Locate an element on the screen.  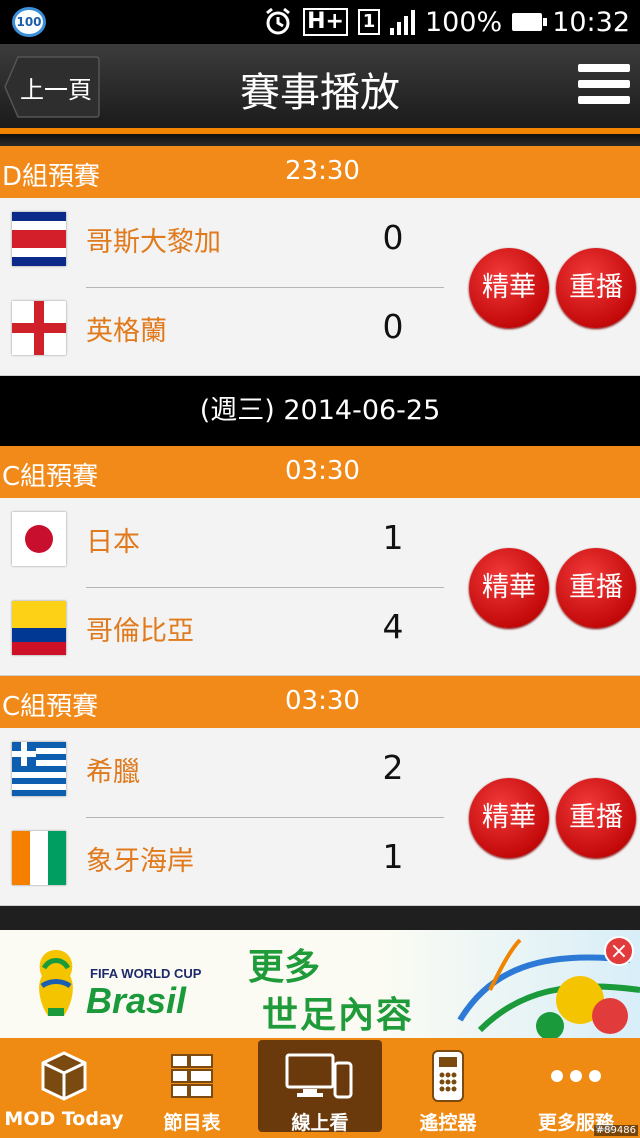
bottom-nav: MOD Today 節目表 線上看 遙控器 更多服務 #89486 is located at coordinates (320, 1088).